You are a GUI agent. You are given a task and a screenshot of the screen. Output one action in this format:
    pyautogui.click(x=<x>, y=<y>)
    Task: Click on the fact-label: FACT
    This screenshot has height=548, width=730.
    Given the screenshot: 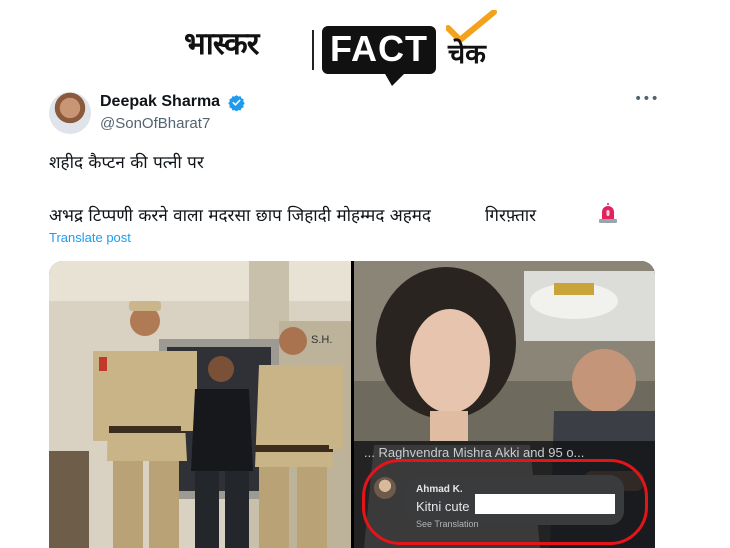 What is the action you would take?
    pyautogui.click(x=379, y=48)
    